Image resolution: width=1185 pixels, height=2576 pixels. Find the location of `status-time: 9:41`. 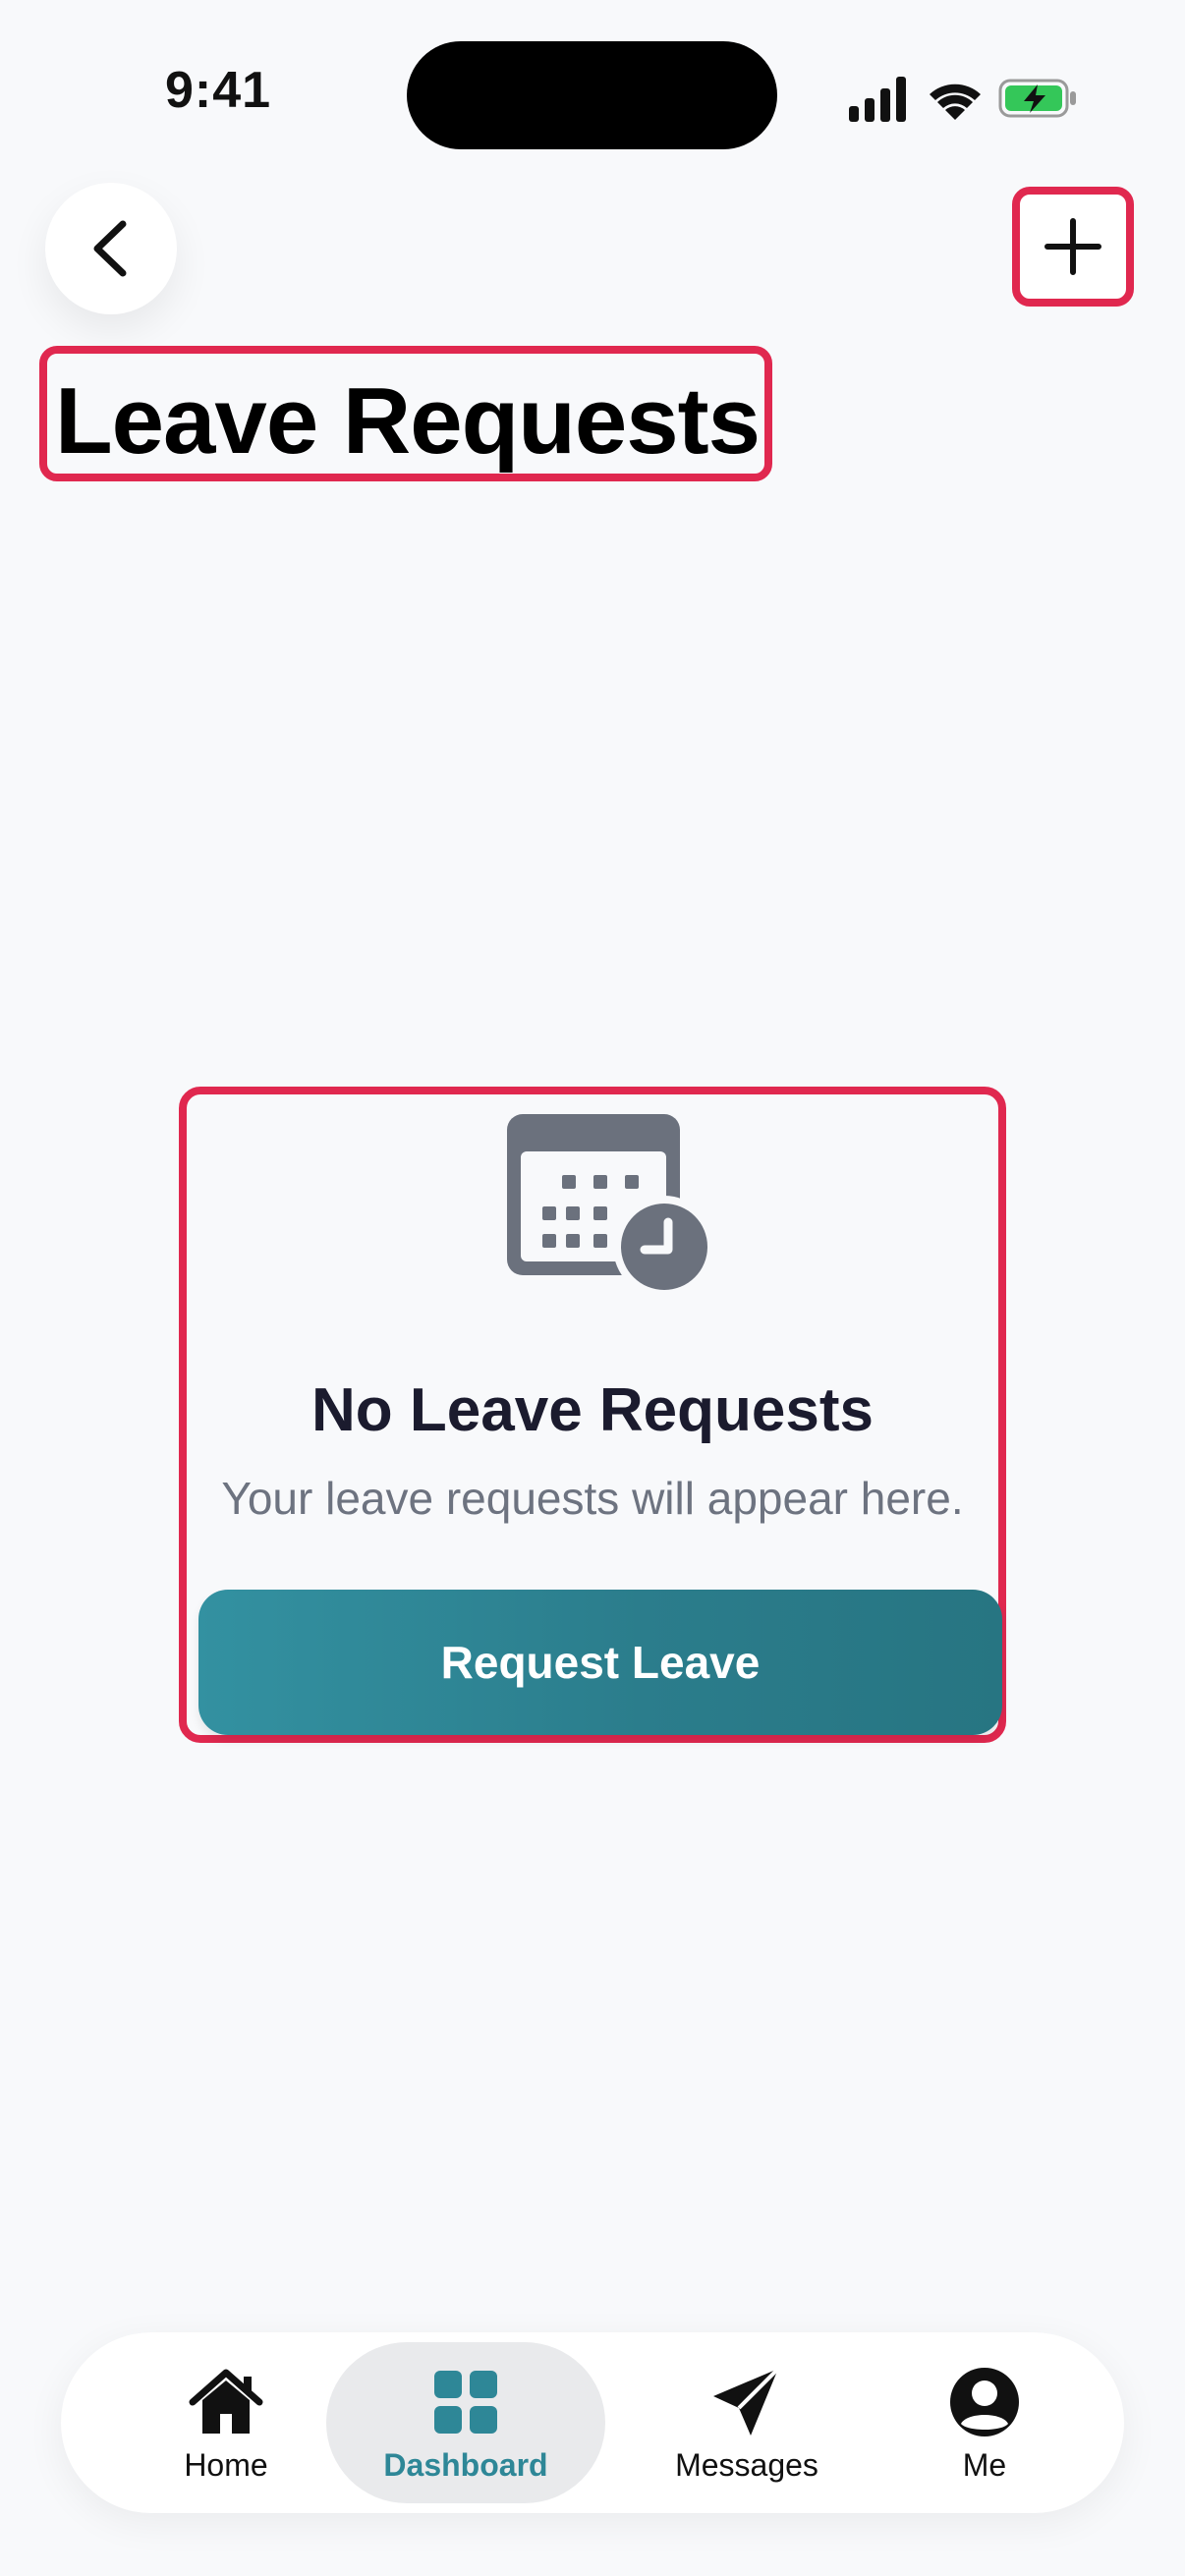

status-time: 9:41 is located at coordinates (219, 90).